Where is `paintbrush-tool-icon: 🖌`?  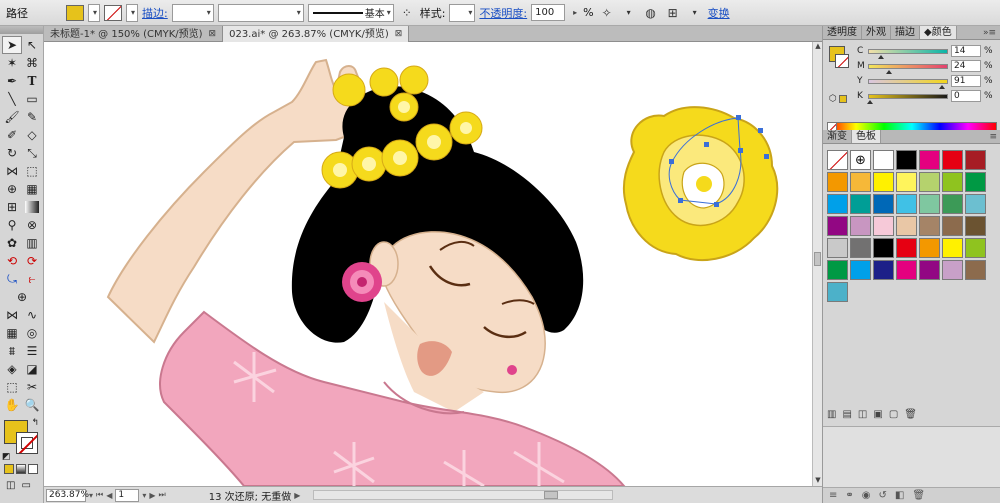
paintbrush-tool-icon: 🖌 is located at coordinates (12, 117).